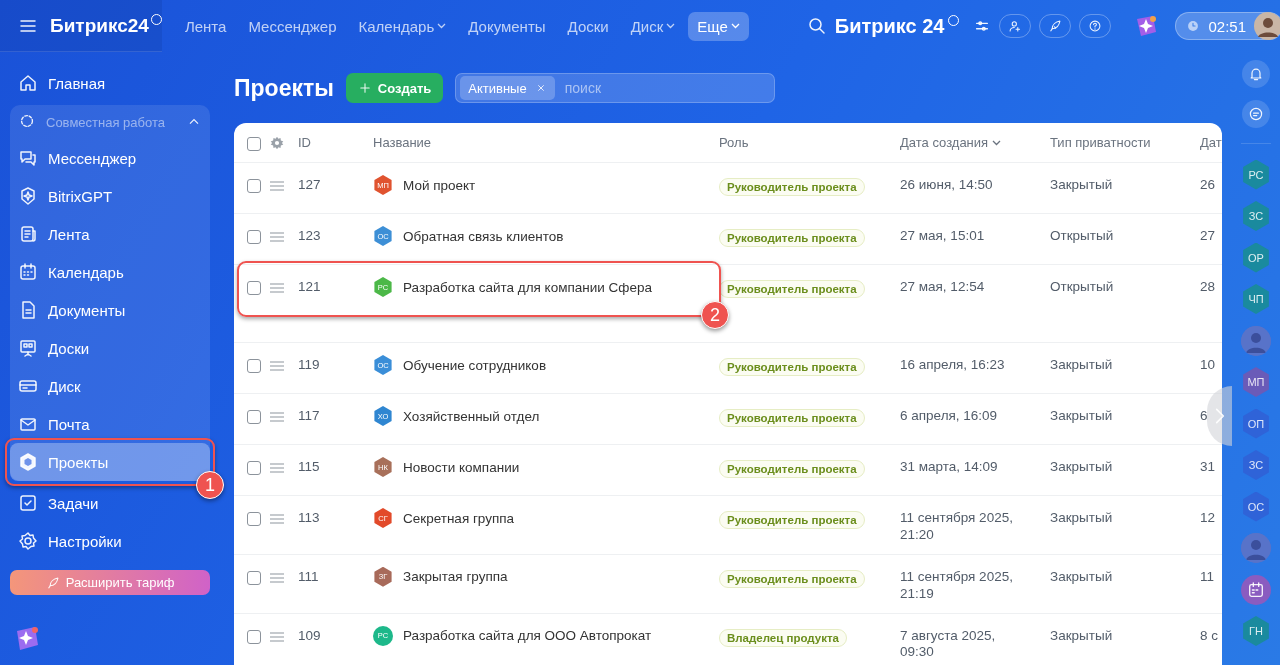  What do you see at coordinates (947, 185) in the screenshot?
I see `table-cell-text: 26 июня, 14:50` at bounding box center [947, 185].